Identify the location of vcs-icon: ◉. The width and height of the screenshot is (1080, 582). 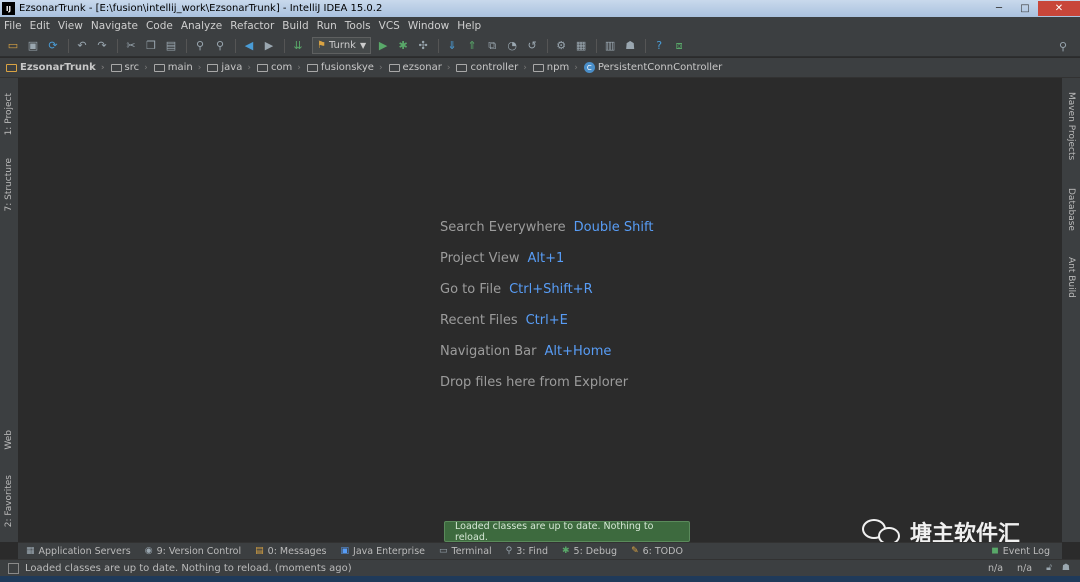
(148, 551).